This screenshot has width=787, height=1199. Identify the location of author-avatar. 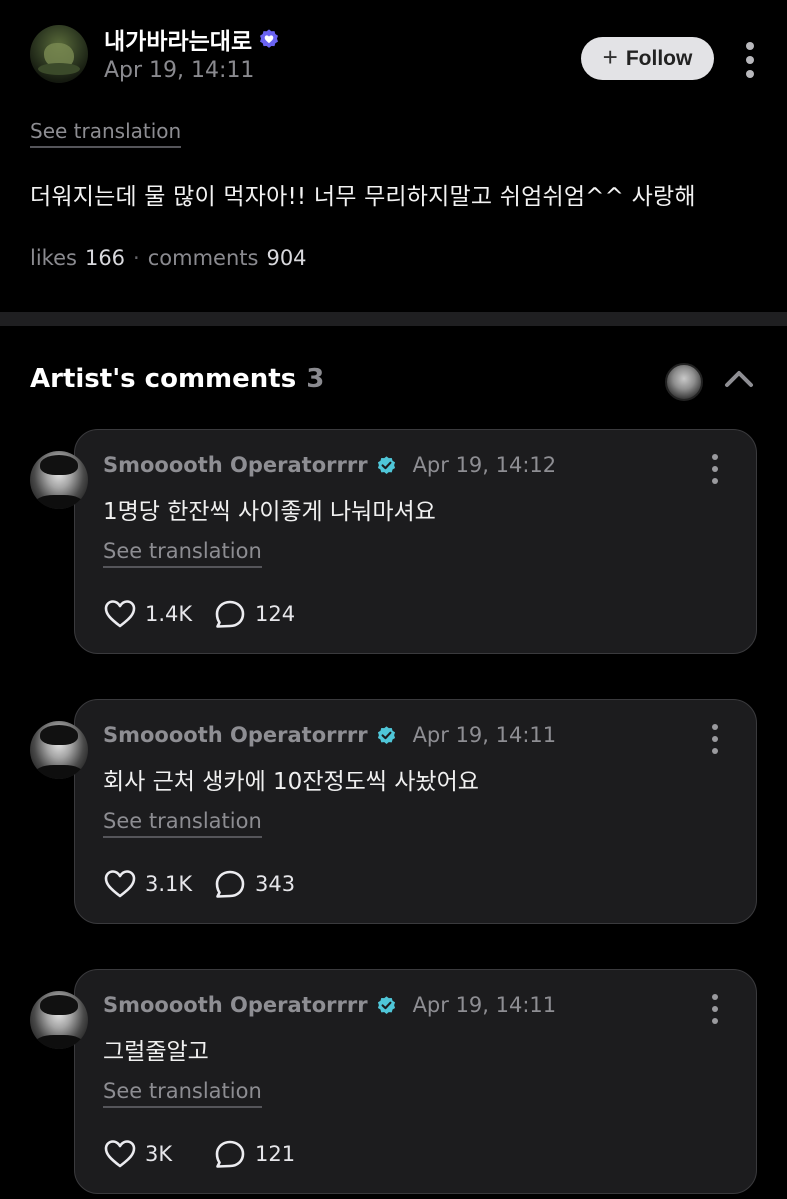
(59, 54).